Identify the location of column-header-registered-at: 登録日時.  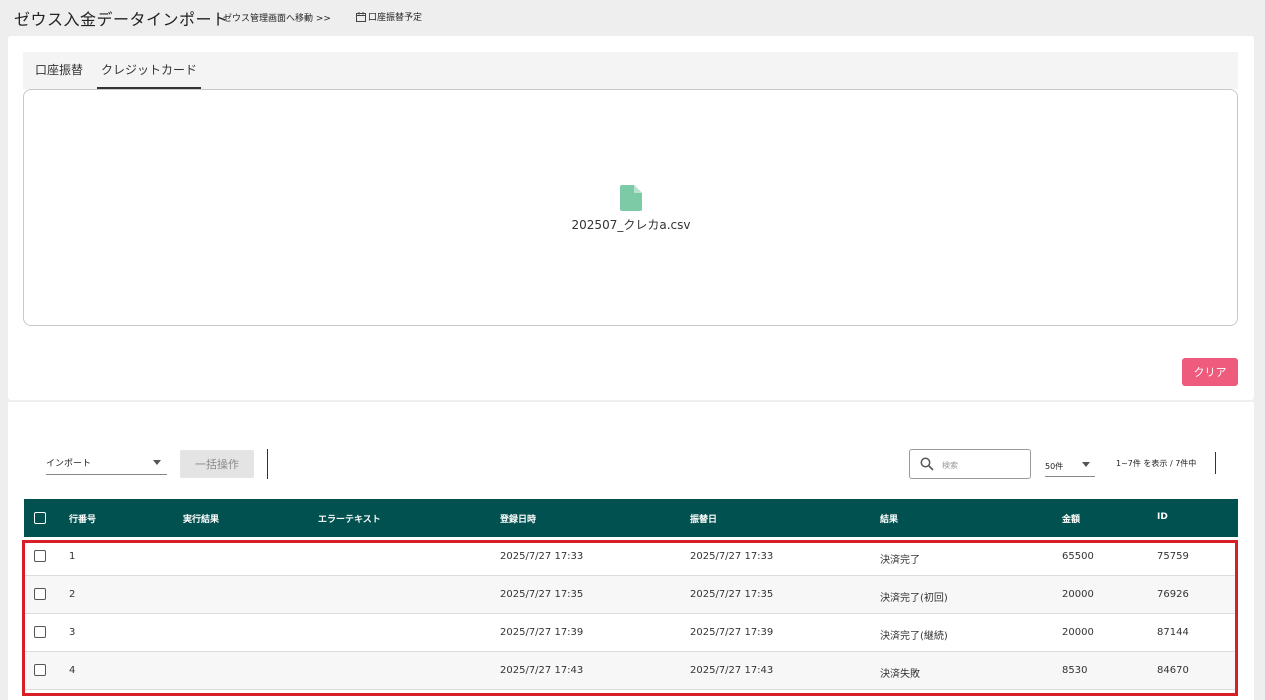
(518, 518).